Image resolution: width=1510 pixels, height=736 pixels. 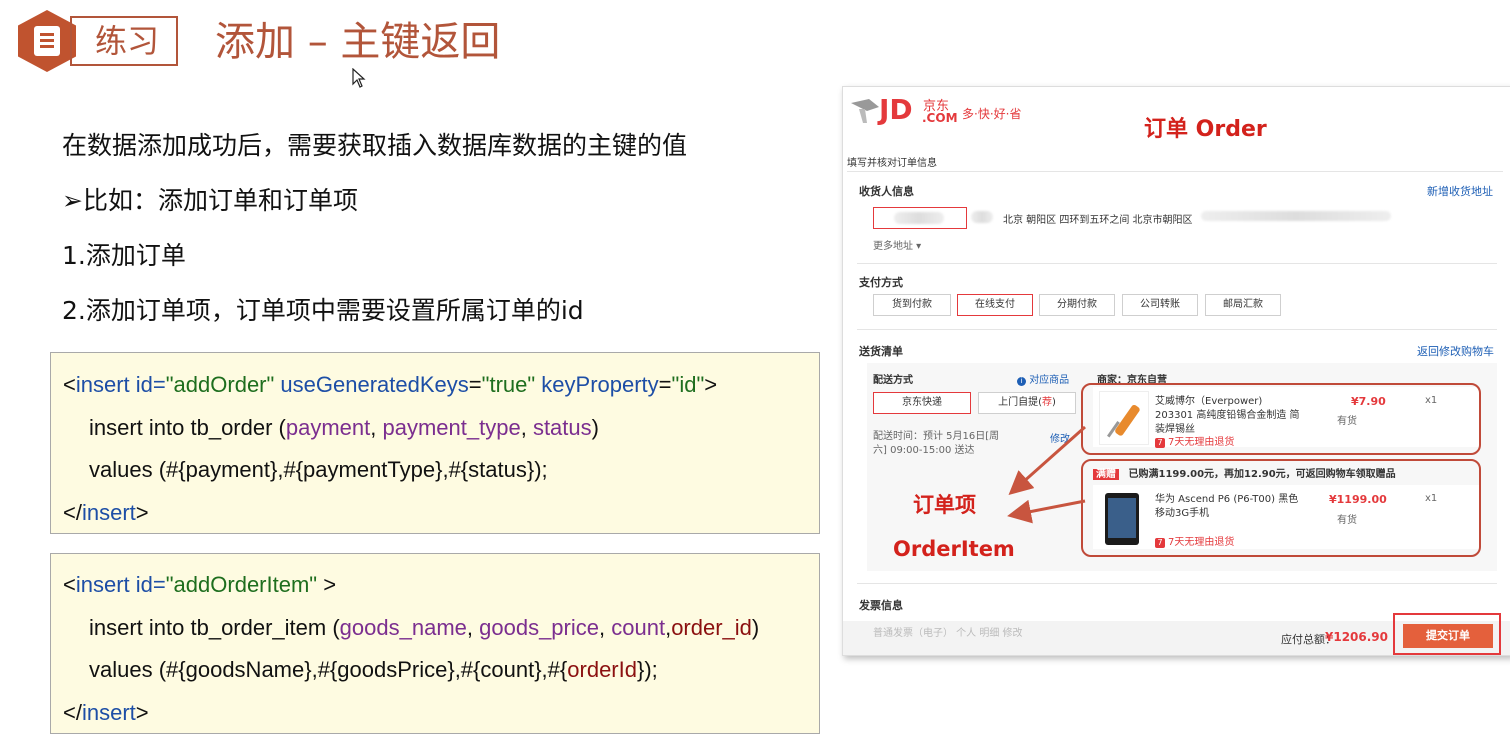 I want to click on order-item-cn-annotation: 订单项, so click(x=944, y=505).